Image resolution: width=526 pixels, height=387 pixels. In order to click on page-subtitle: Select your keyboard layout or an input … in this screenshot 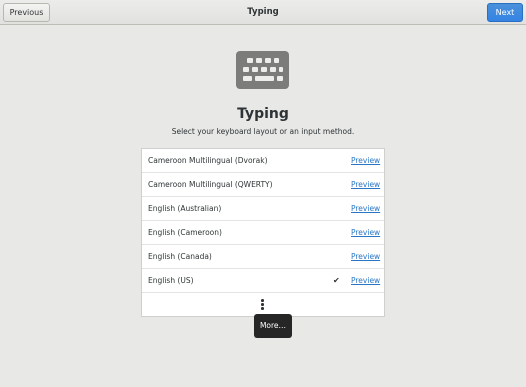, I will do `click(263, 131)`.